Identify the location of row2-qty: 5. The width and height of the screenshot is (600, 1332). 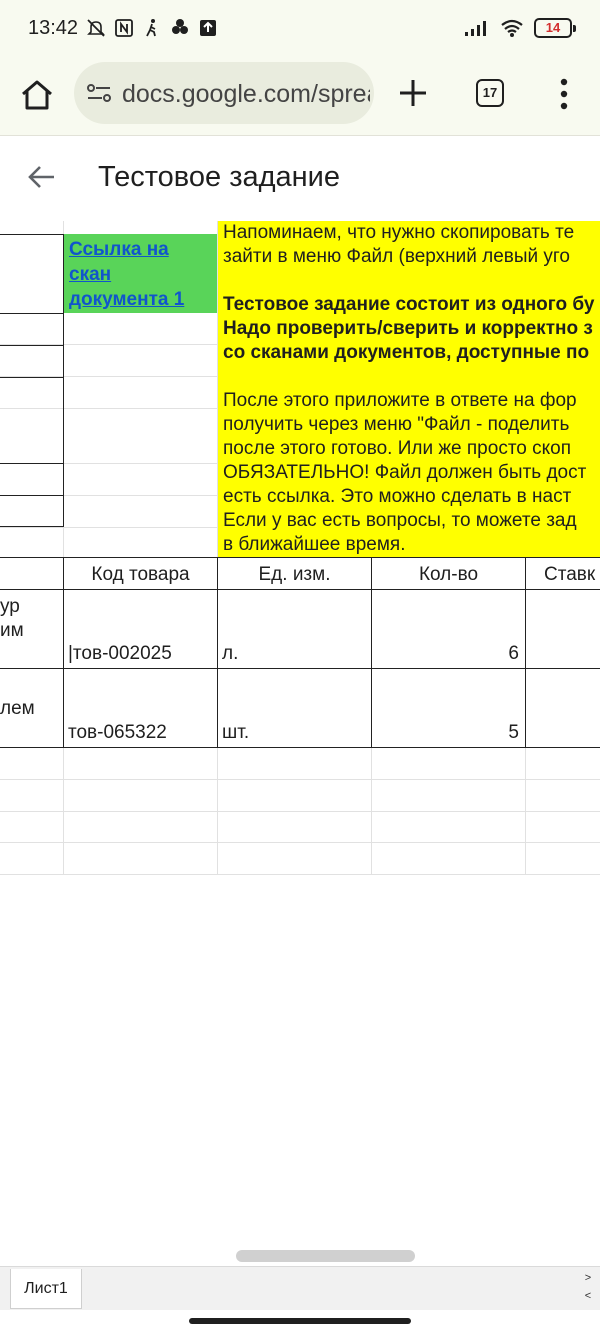
(445, 733).